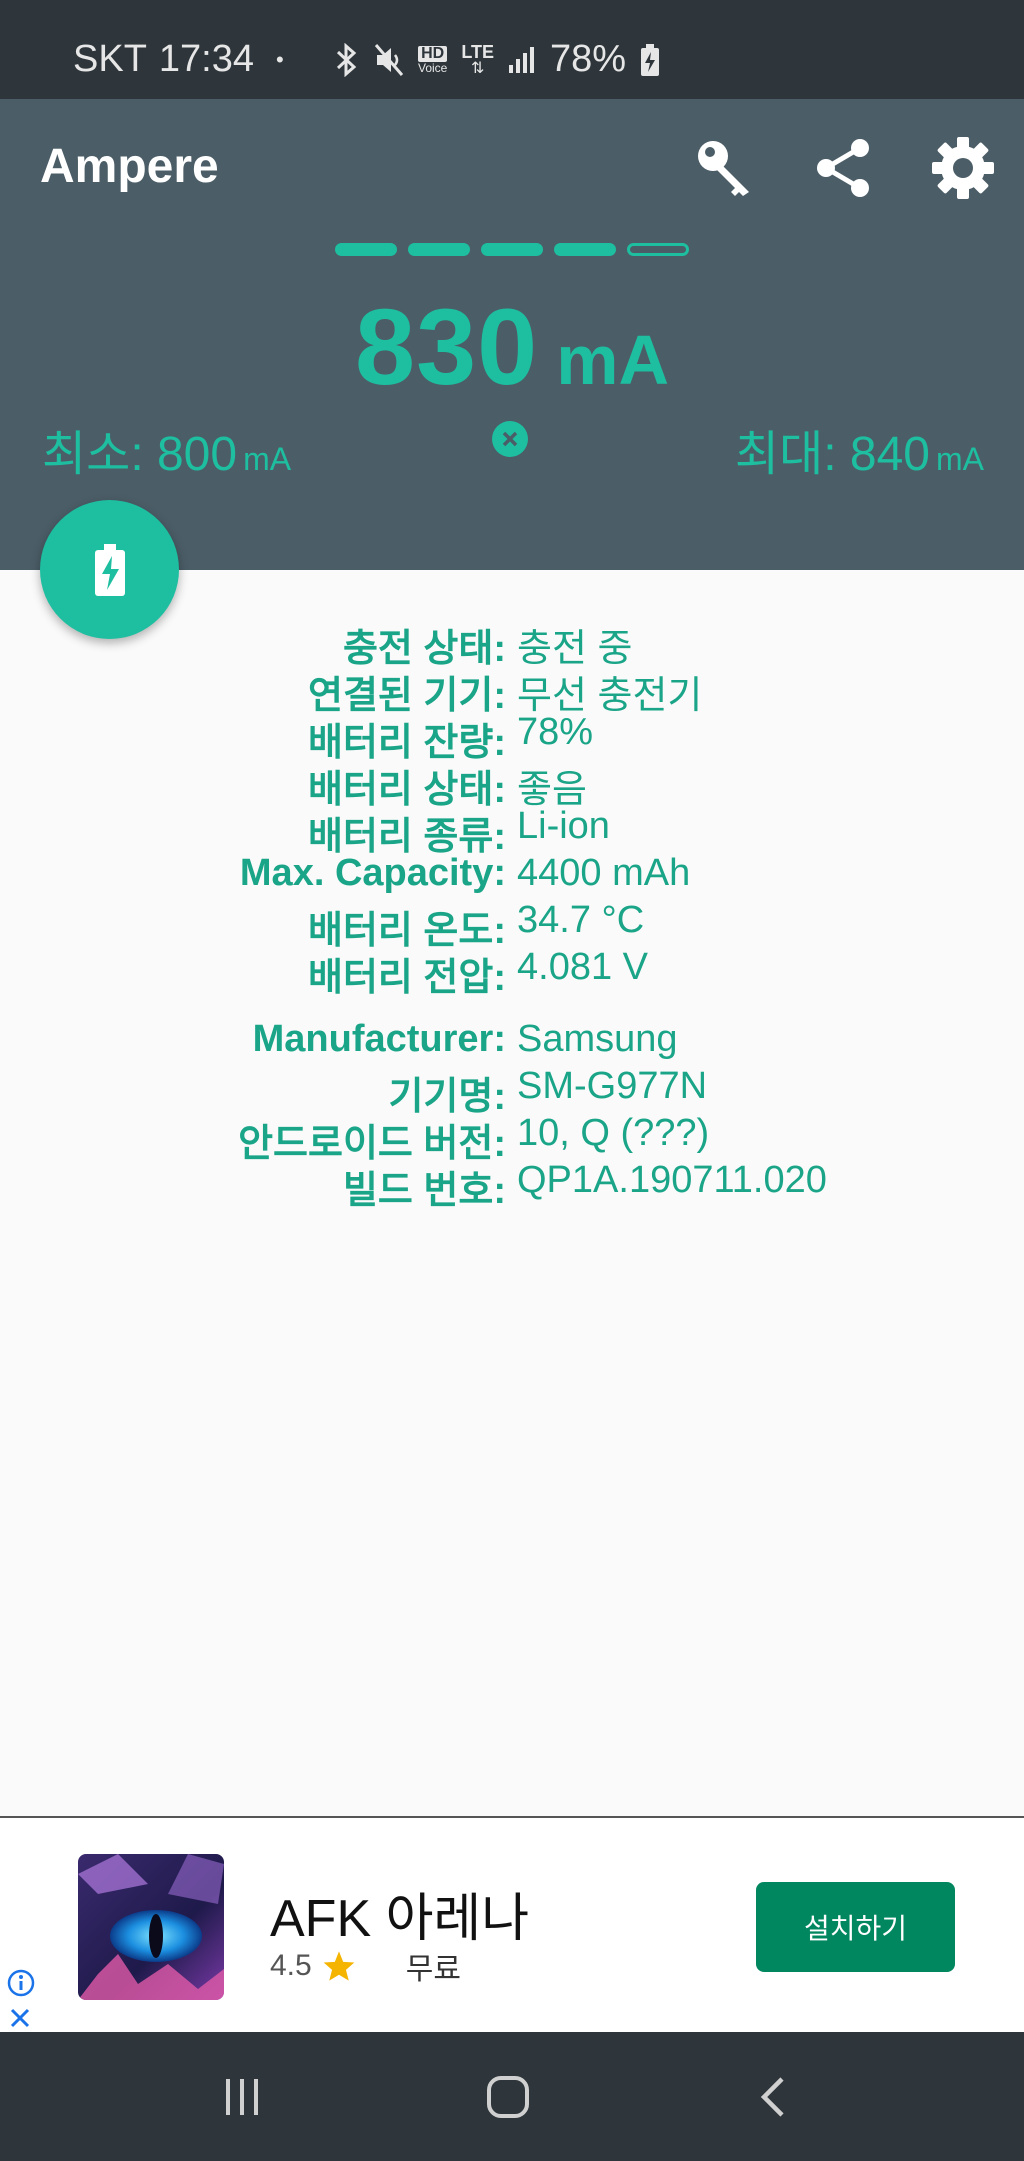  Describe the element at coordinates (512, 1041) in the screenshot. I see `info-row: Manufacturer: Samsung` at that location.